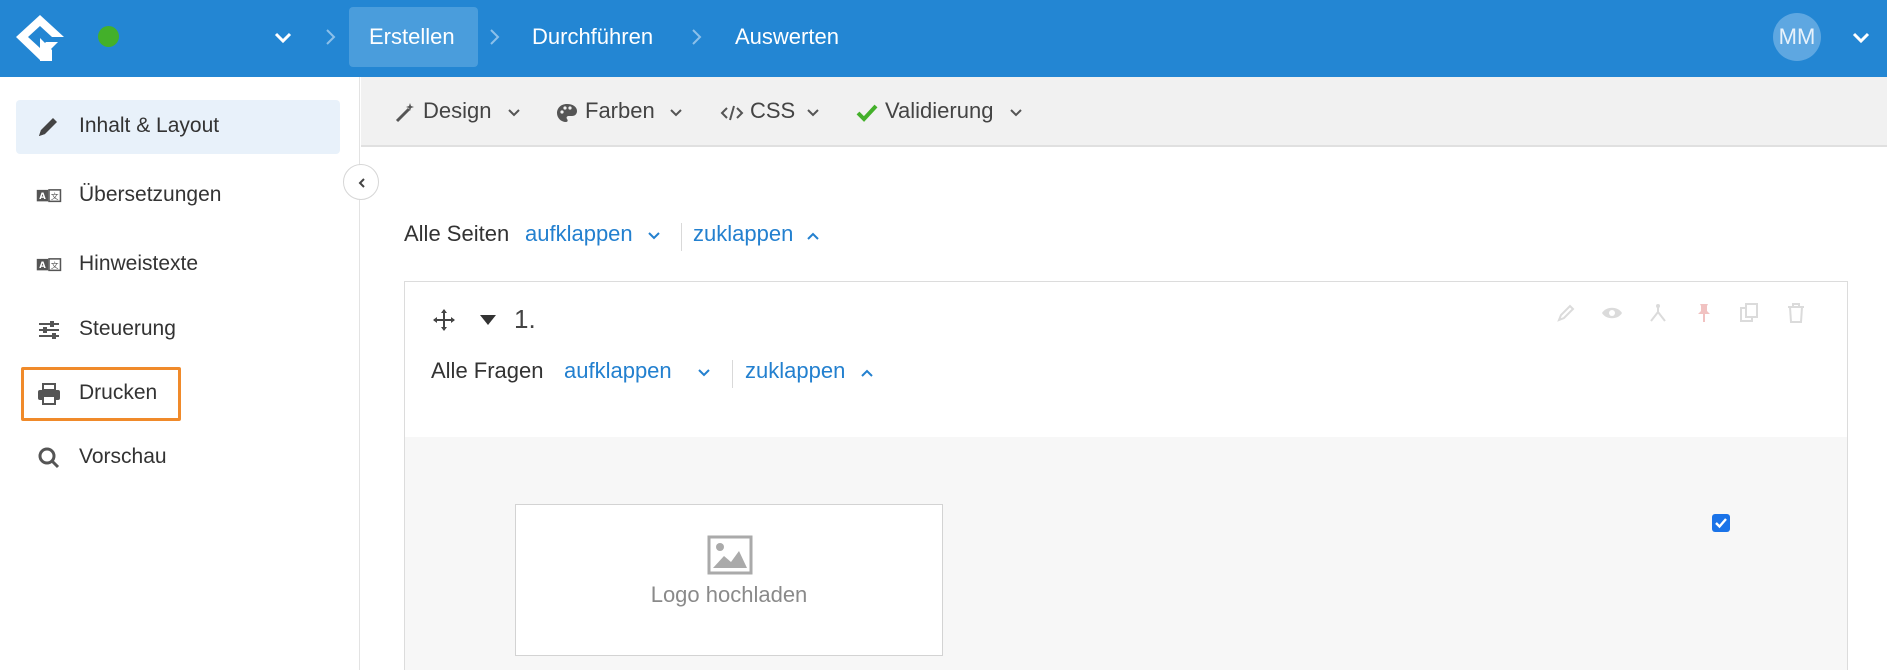  What do you see at coordinates (149, 125) in the screenshot?
I see `sidebar-item-label: Inhalt & Layout` at bounding box center [149, 125].